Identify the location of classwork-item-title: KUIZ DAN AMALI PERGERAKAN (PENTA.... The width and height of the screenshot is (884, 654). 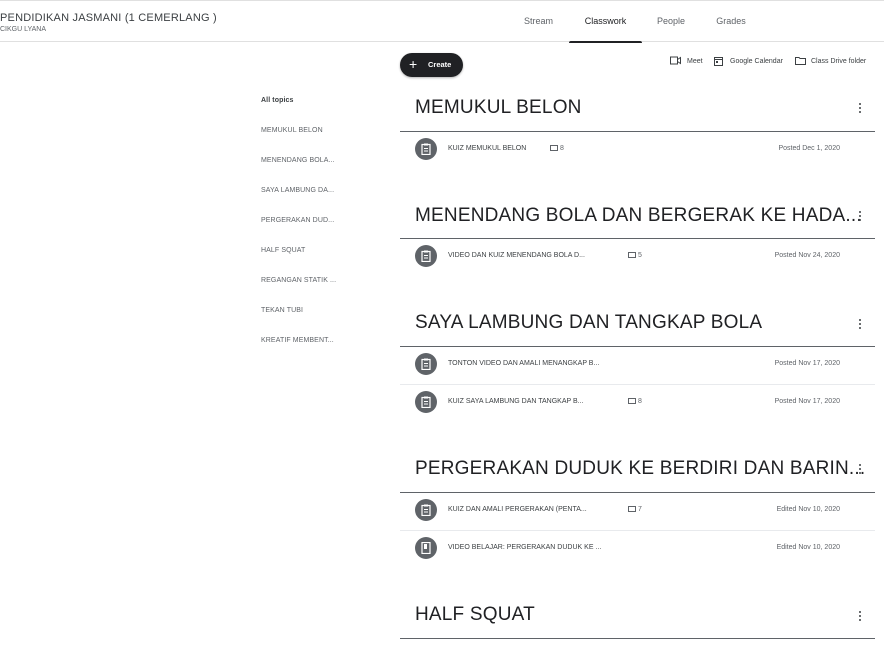
(517, 509).